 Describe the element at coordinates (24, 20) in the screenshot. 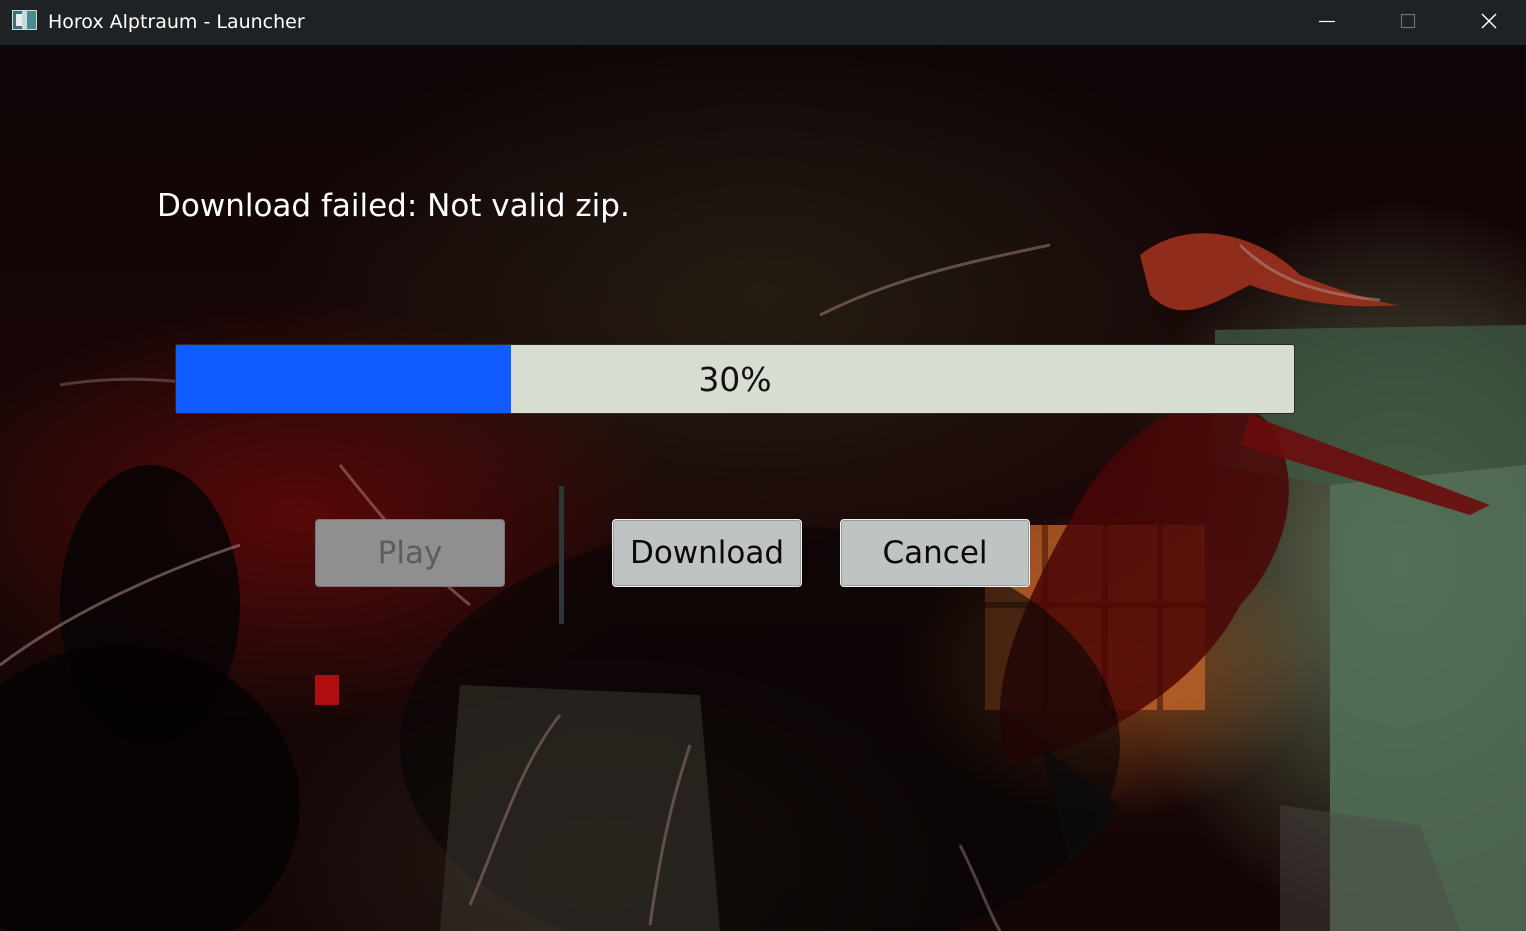

I see `app-icon` at that location.